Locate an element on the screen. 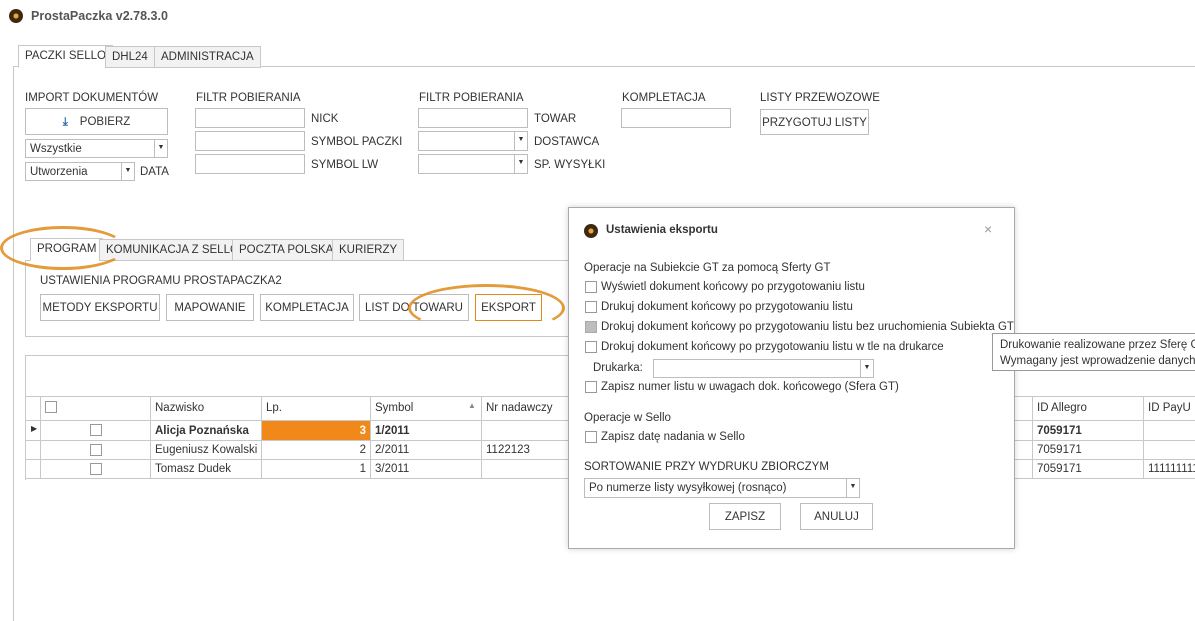 The image size is (1195, 621). program-panel-bottom is located at coordinates (296, 336).